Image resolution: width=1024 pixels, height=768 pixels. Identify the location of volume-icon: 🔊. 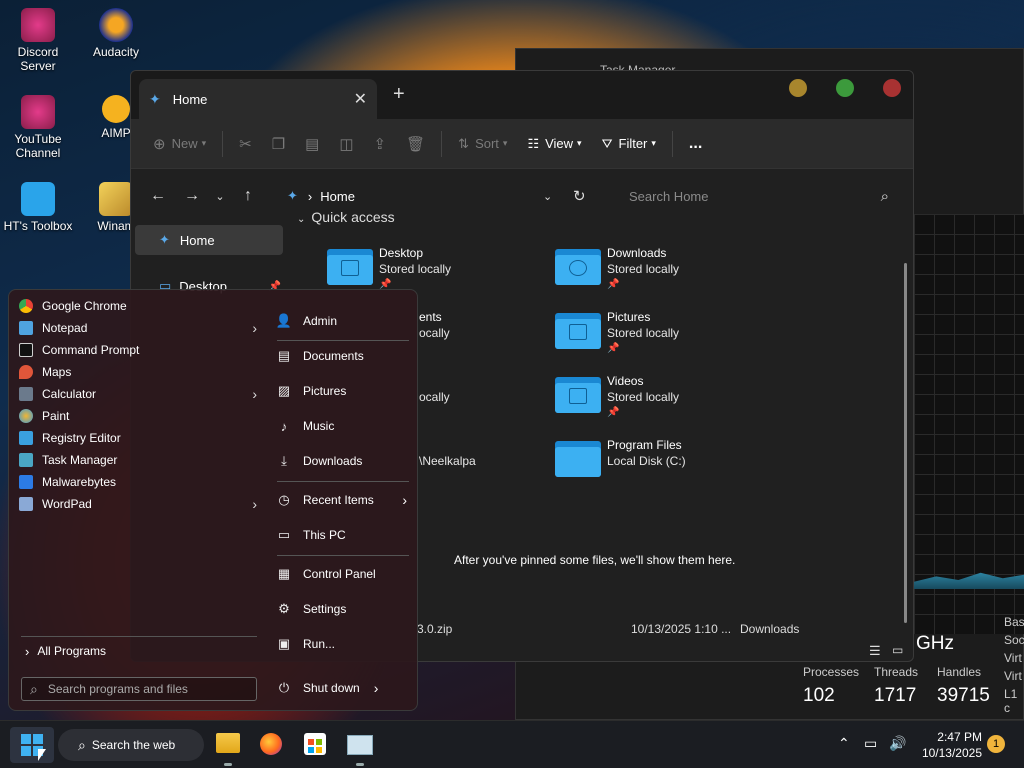
(897, 743).